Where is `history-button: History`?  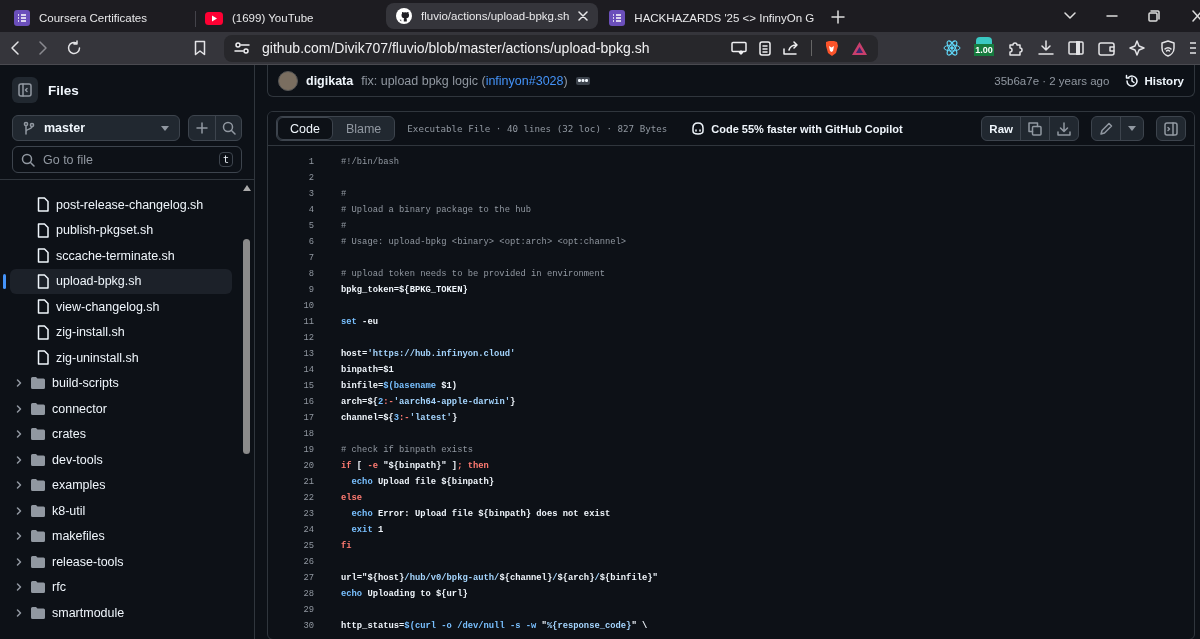 history-button: History is located at coordinates (1150, 80).